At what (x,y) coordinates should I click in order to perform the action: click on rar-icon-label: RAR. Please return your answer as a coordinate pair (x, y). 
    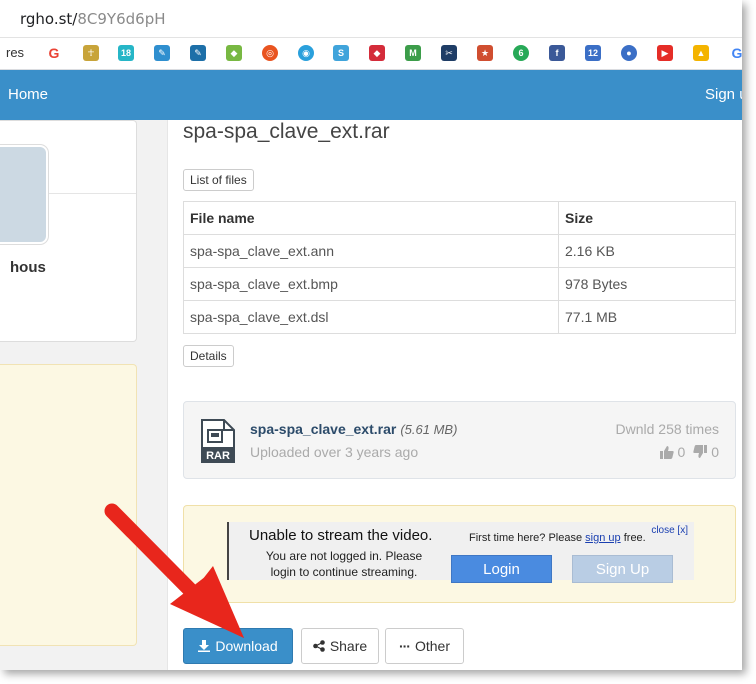
    Looking at the image, I should click on (218, 456).